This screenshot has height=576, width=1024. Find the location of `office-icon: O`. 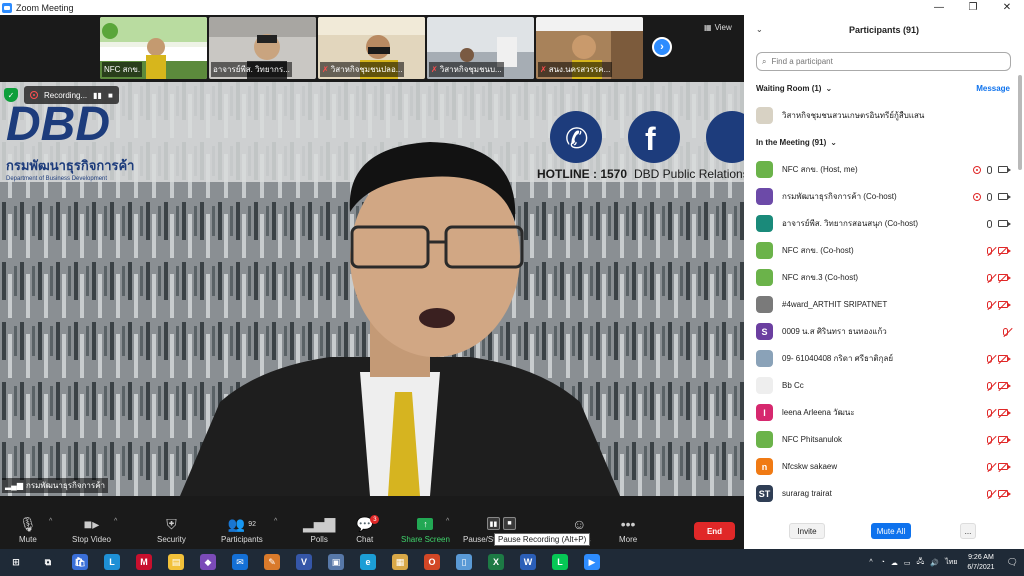

office-icon: O is located at coordinates (432, 562).